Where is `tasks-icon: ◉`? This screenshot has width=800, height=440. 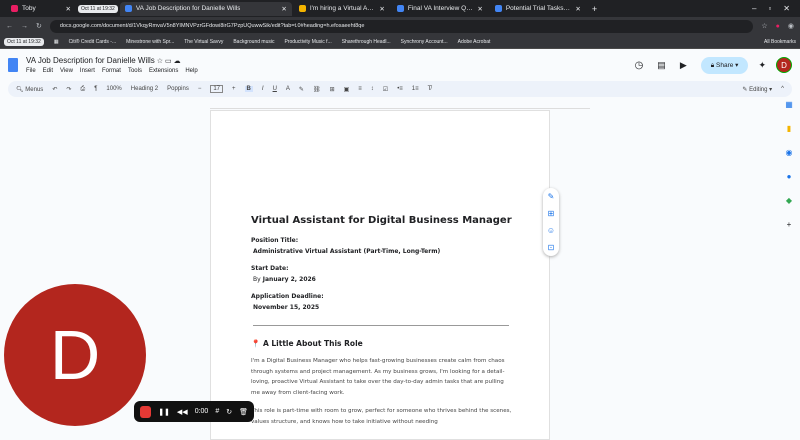
tasks-icon: ◉ is located at coordinates (789, 152).